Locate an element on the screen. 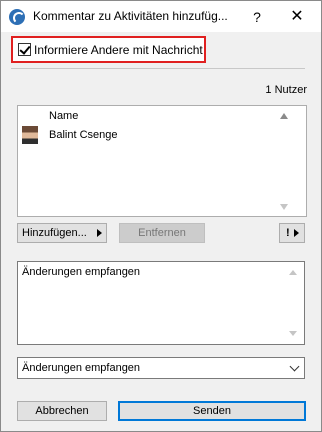 The image size is (322, 432). close-button: ✕ is located at coordinates (297, 17).